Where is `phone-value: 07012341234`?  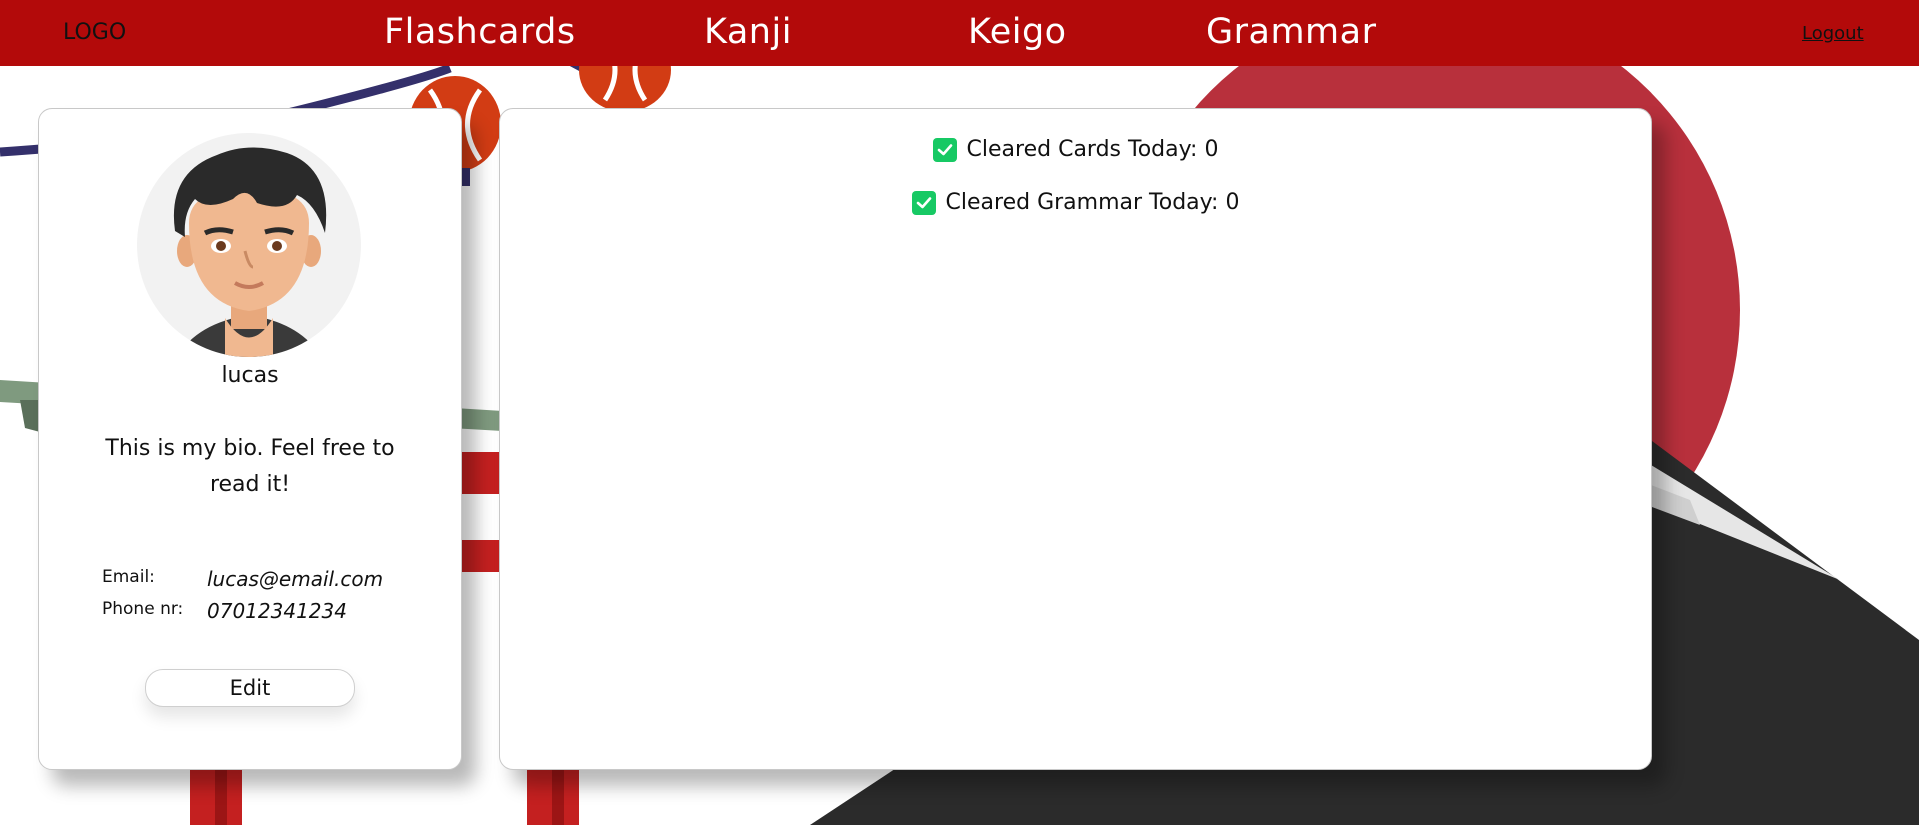 phone-value: 07012341234 is located at coordinates (277, 611).